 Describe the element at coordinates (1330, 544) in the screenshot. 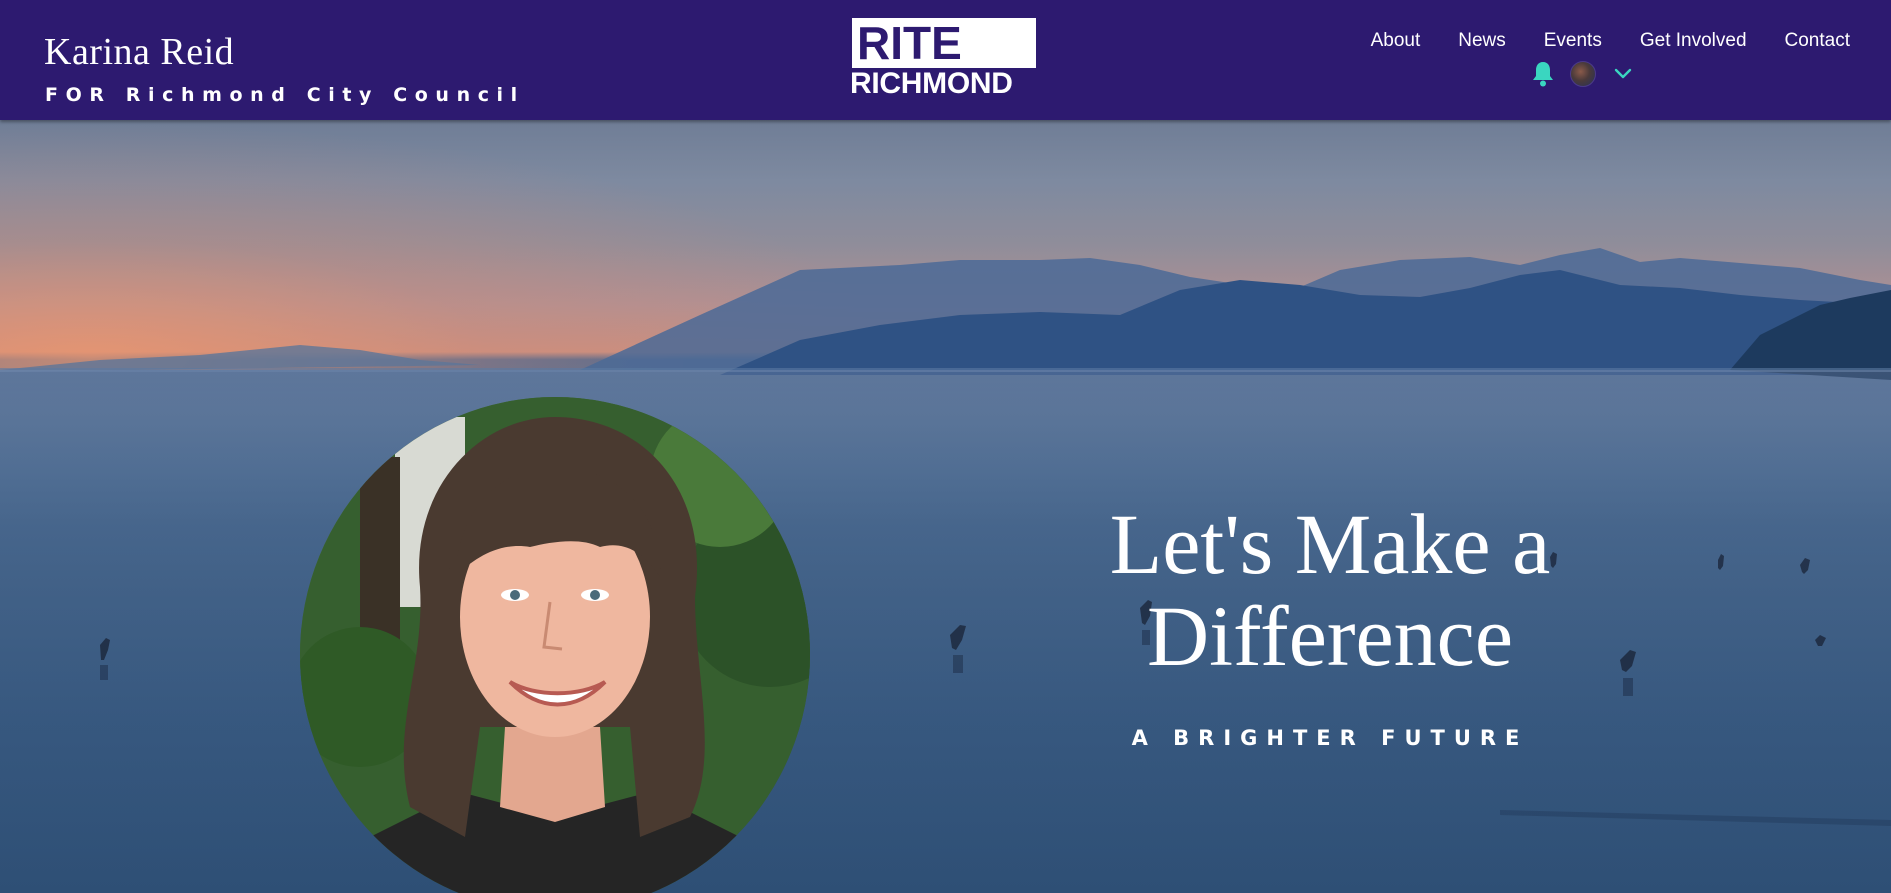

I see `hero-headline-line1: Let's Make a` at that location.